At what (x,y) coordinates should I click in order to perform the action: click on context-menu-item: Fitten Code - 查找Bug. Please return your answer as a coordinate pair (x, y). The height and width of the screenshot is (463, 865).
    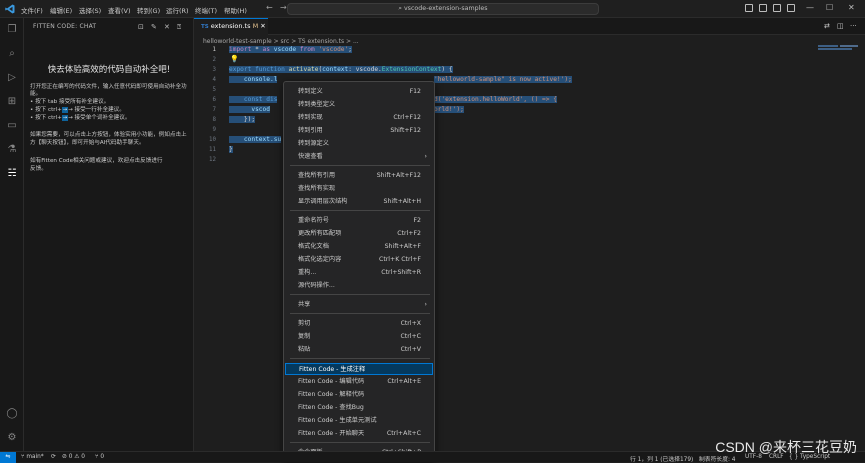
    Looking at the image, I should click on (359, 408).